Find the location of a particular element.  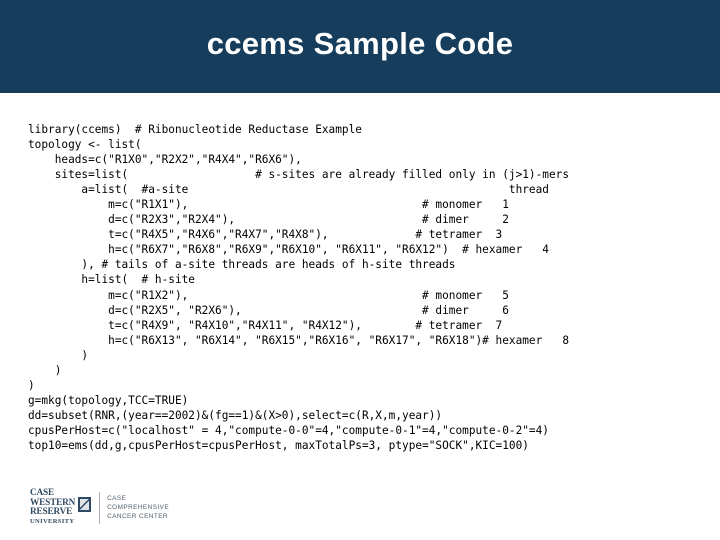

cwru-line-3: RESERVE is located at coordinates (51, 512).